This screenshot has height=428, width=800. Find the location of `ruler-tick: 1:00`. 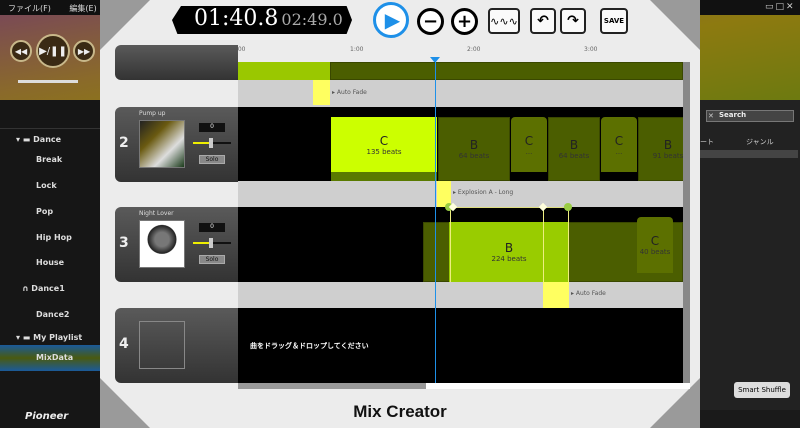

ruler-tick: 1:00 is located at coordinates (357, 49).